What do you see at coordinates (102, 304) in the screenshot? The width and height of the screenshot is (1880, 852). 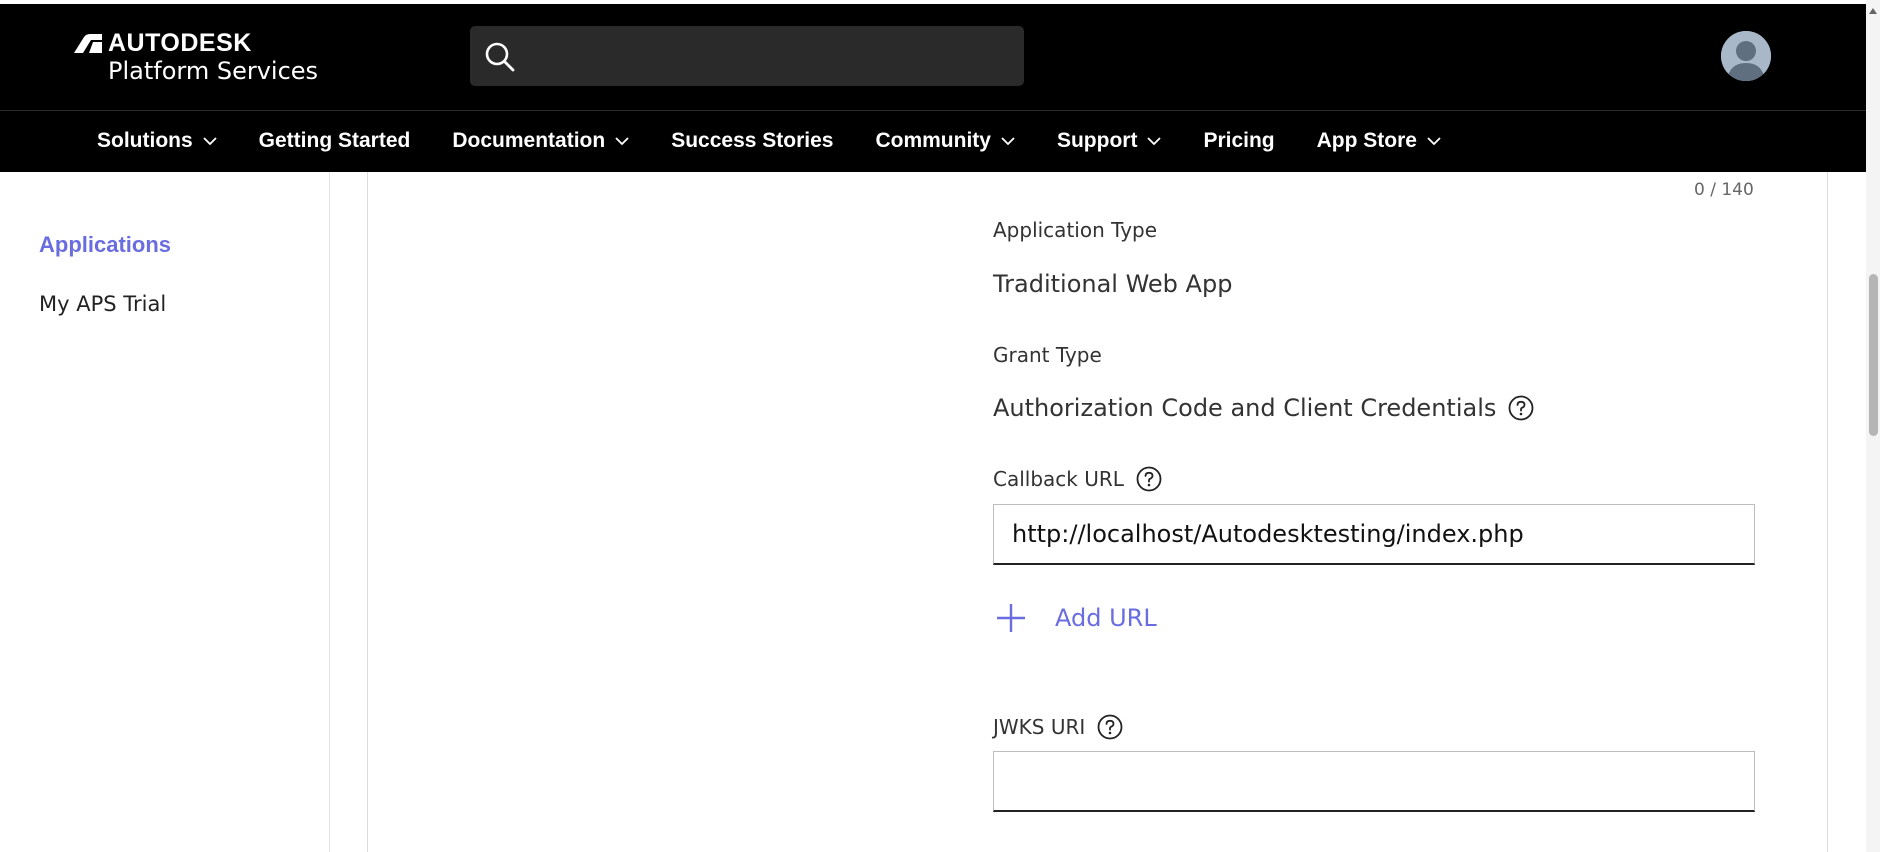 I see `sidebar-item-my-aps-trial: My APS Trial` at bounding box center [102, 304].